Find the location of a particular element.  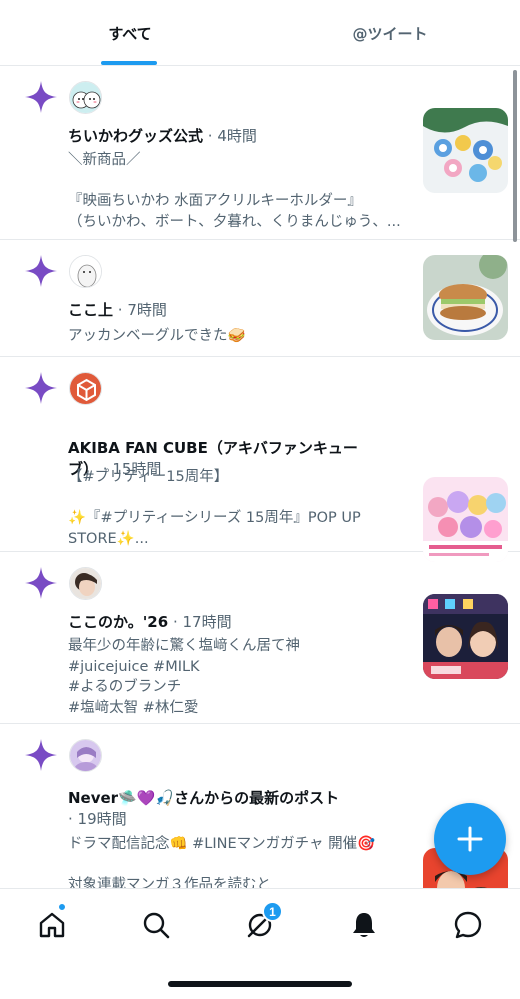

notification-badge: 1 is located at coordinates (272, 911).